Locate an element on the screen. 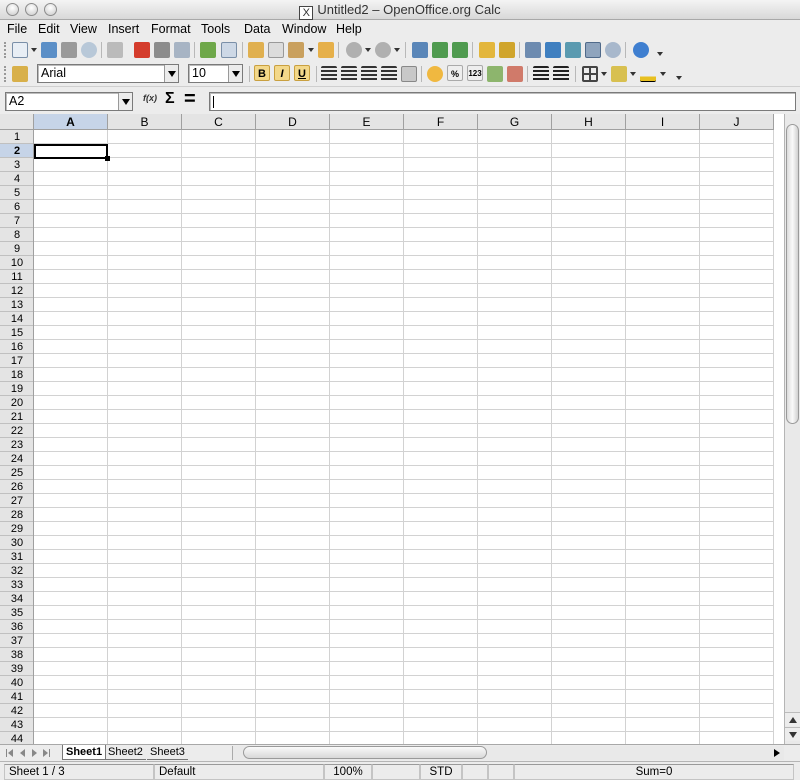 The width and height of the screenshot is (800, 780). data-sources-icon is located at coordinates (593, 50).